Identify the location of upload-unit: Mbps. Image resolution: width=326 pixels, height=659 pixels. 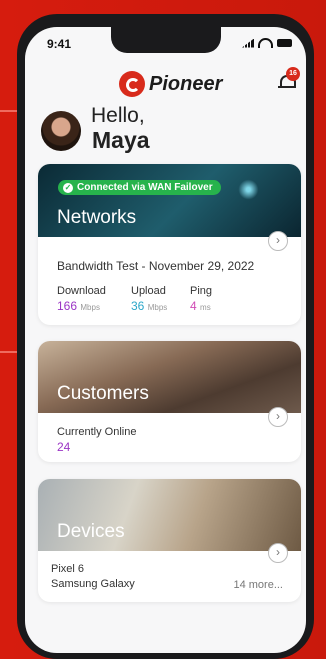
(157, 307).